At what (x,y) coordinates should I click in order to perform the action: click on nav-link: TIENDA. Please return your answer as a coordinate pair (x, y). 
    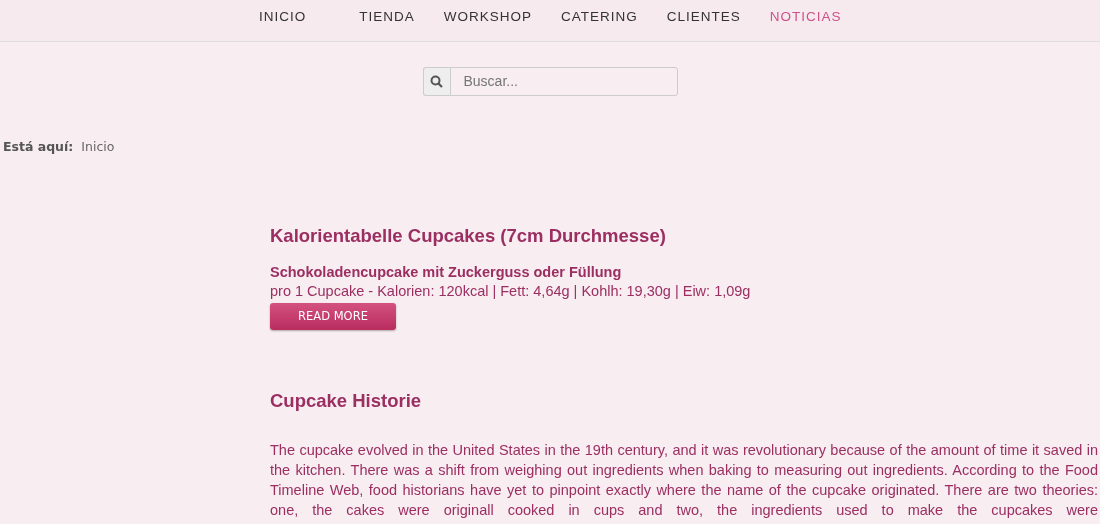
    Looking at the image, I should click on (387, 14).